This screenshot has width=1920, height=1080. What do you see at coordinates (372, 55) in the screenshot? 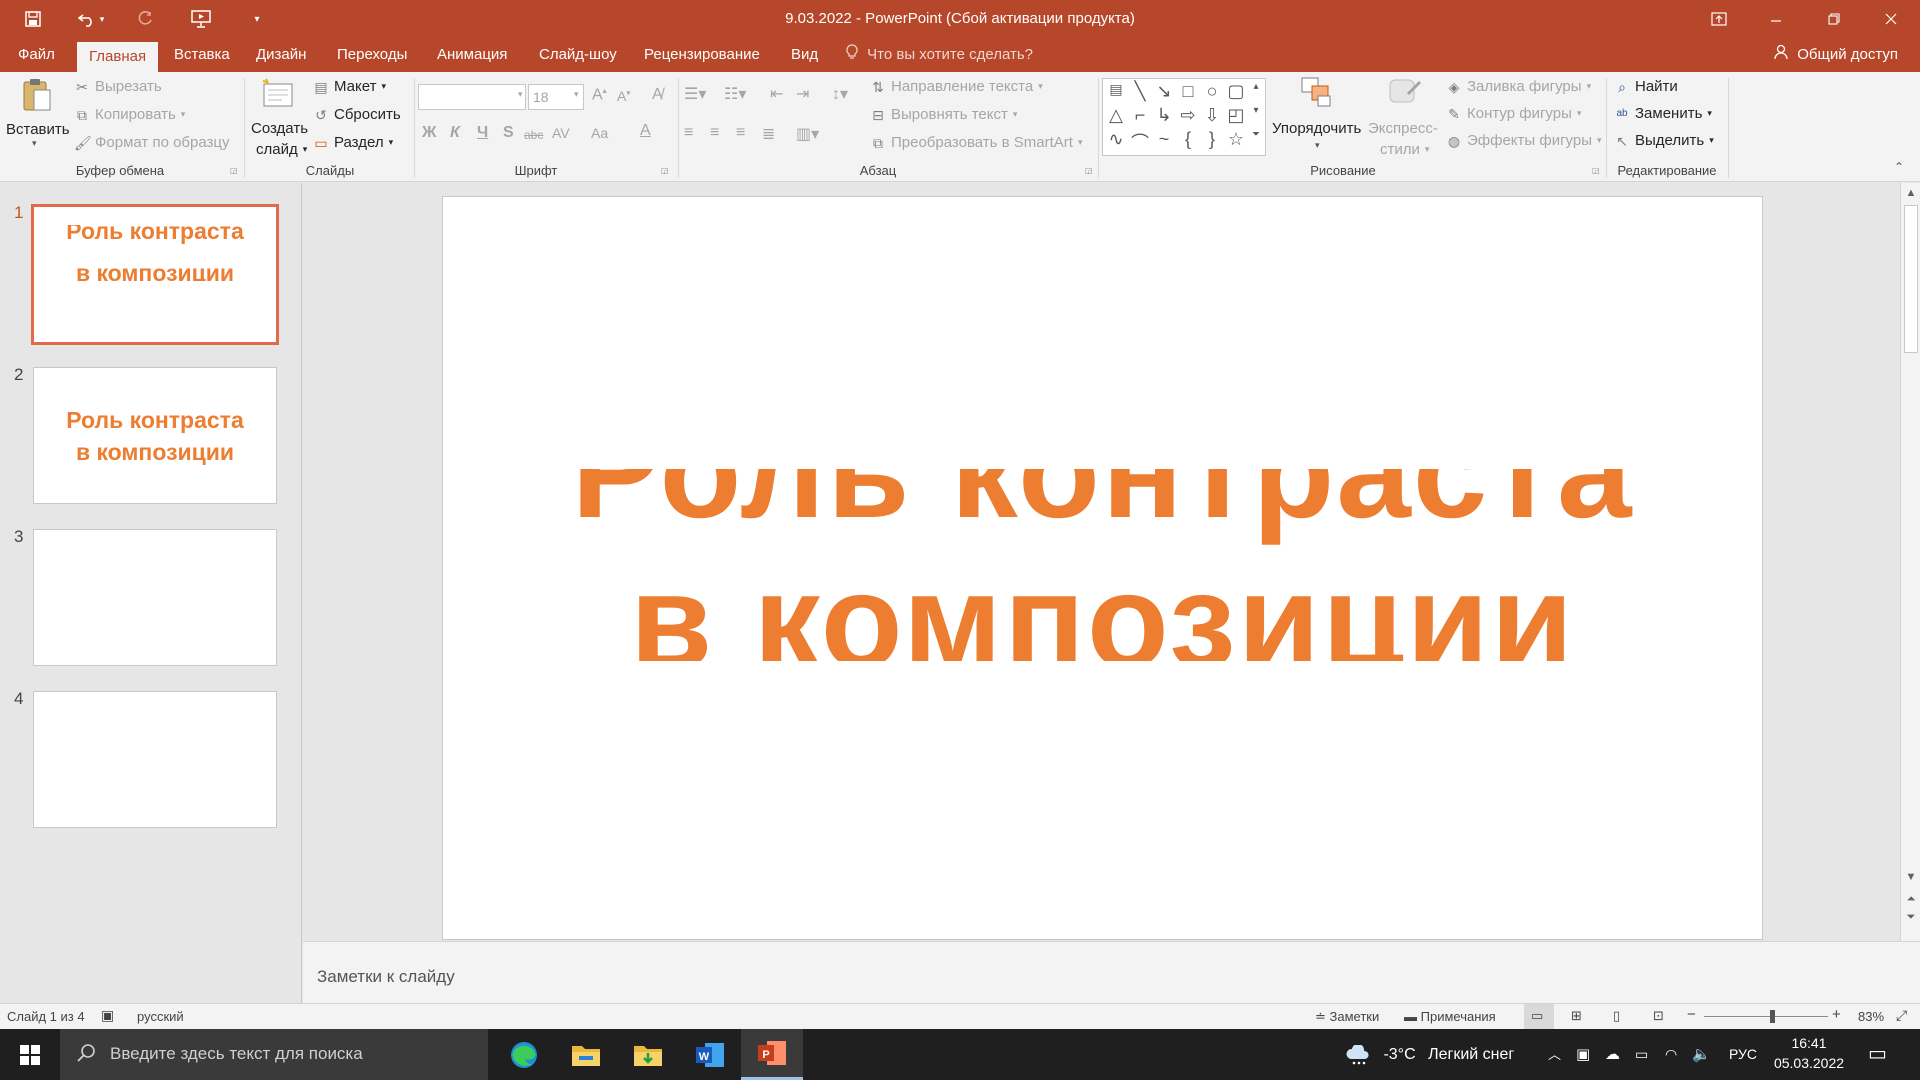
I see `tab-transitions: Переходы` at bounding box center [372, 55].